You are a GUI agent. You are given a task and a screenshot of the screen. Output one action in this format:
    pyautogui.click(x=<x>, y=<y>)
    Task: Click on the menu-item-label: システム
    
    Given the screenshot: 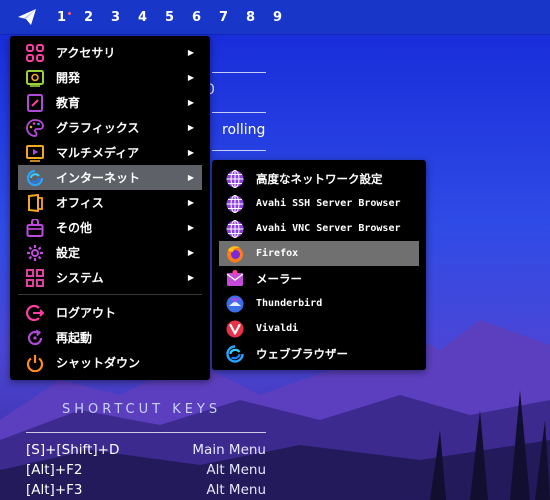 What is the action you would take?
    pyautogui.click(x=80, y=278)
    